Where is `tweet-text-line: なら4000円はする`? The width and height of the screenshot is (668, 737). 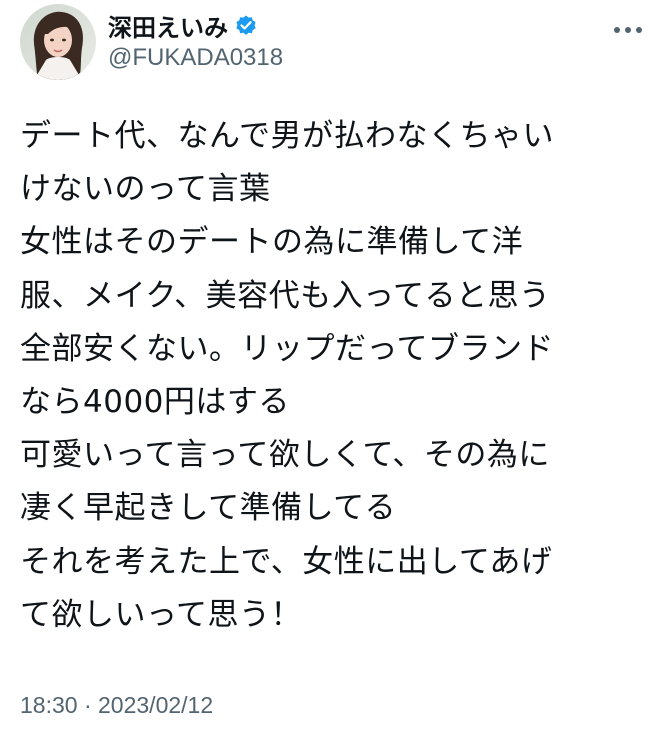 tweet-text-line: なら4000円はする is located at coordinates (155, 401).